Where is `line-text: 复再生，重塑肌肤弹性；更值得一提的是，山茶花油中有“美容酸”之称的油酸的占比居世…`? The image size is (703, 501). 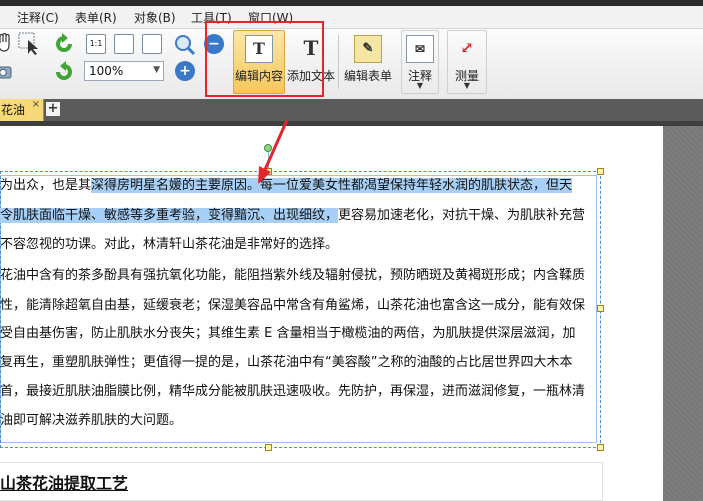 line-text: 复再生，重塑肌肤弹性；更值得一提的是，山茶花油中有“美容酸”之称的油酸的占比居世… is located at coordinates (286, 362).